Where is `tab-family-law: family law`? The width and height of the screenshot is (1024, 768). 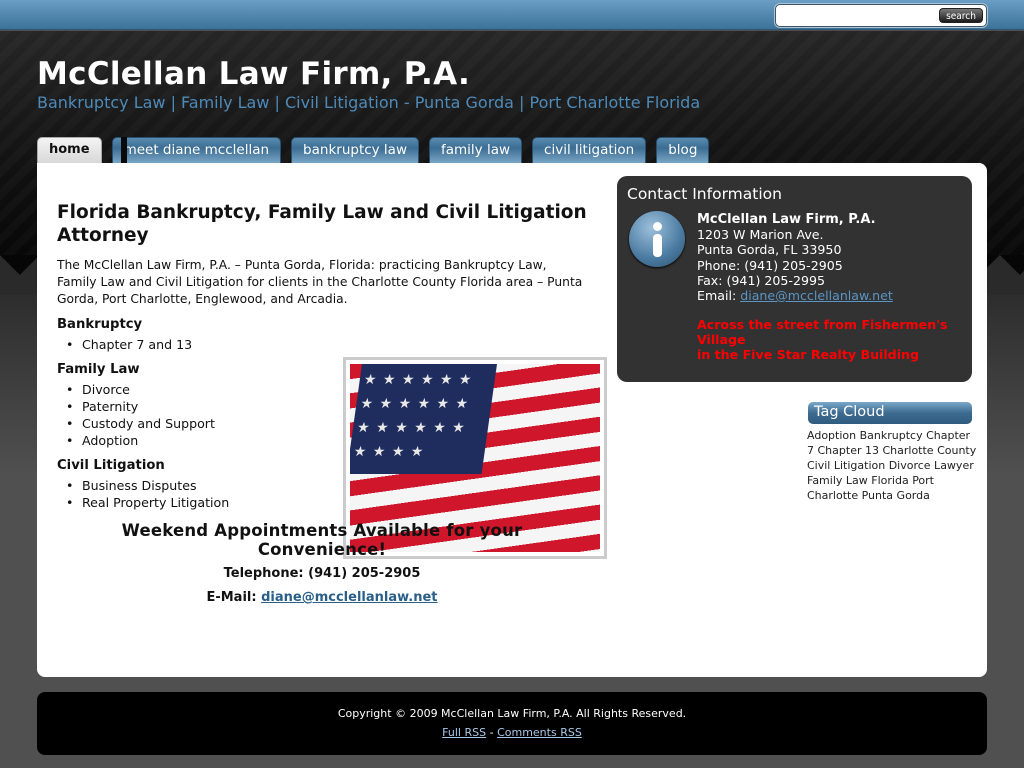
tab-family-law: family law is located at coordinates (476, 150).